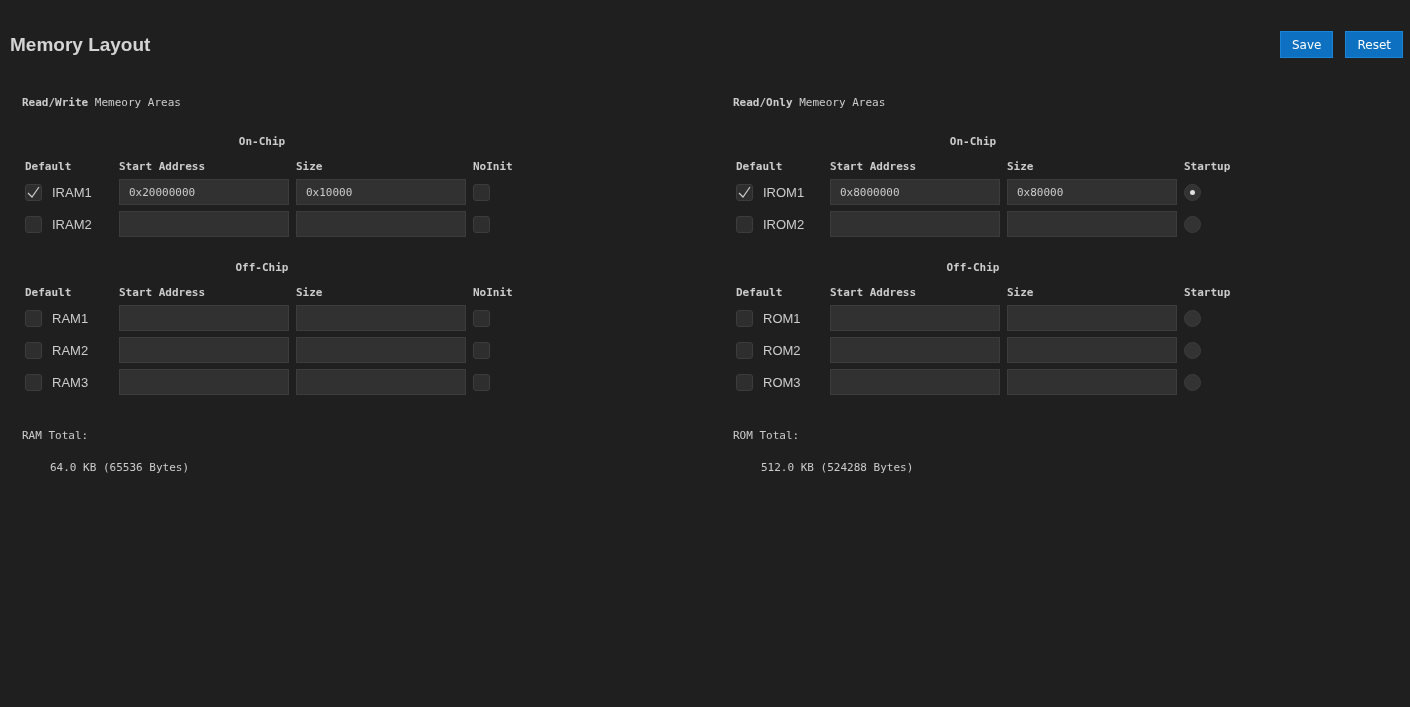  What do you see at coordinates (1307, 44) in the screenshot?
I see `save-button: Save` at bounding box center [1307, 44].